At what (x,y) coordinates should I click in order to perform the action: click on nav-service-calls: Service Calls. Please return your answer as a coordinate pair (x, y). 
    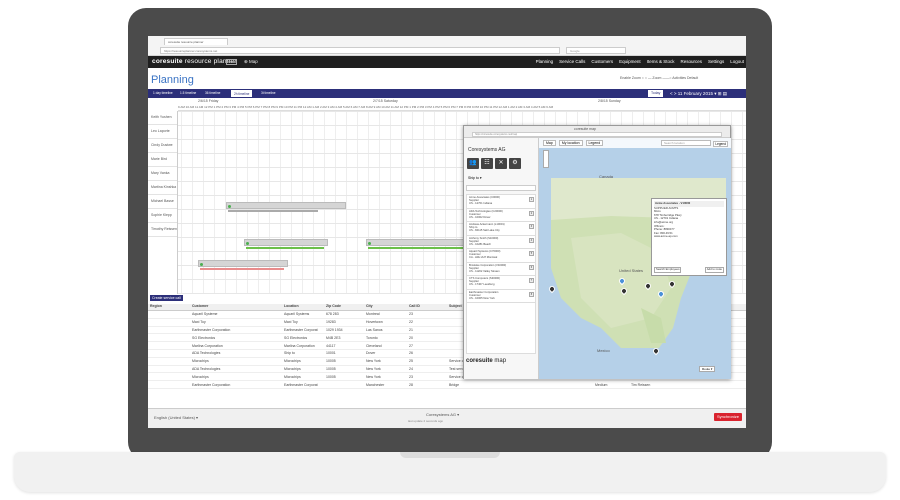
    Looking at the image, I should click on (572, 61).